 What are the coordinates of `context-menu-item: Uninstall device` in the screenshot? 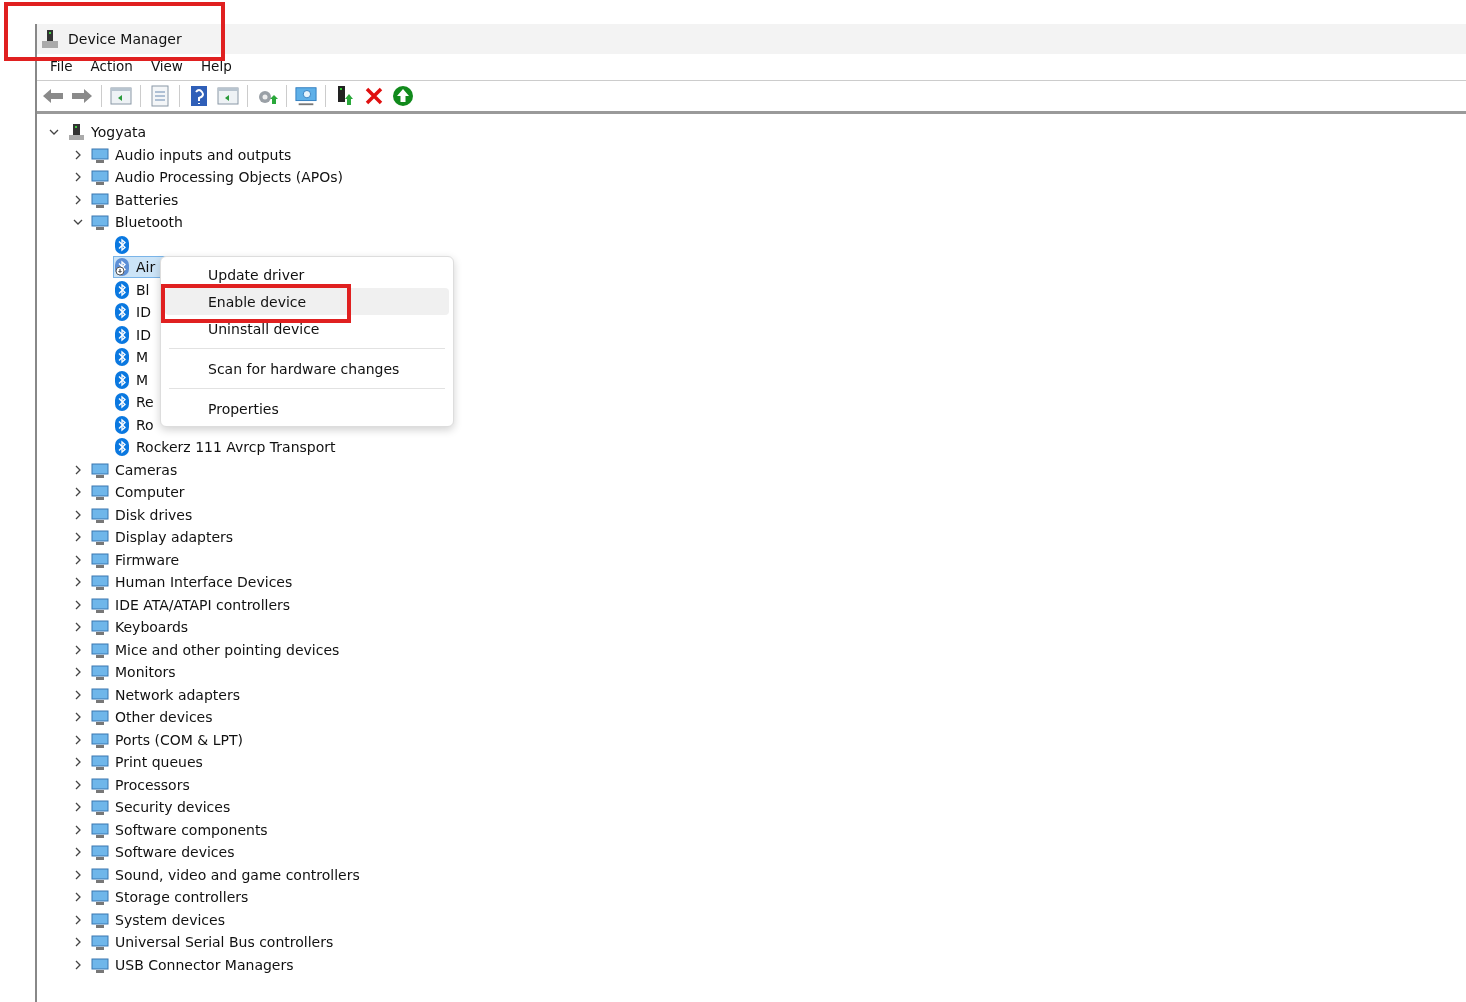 It's located at (307, 328).